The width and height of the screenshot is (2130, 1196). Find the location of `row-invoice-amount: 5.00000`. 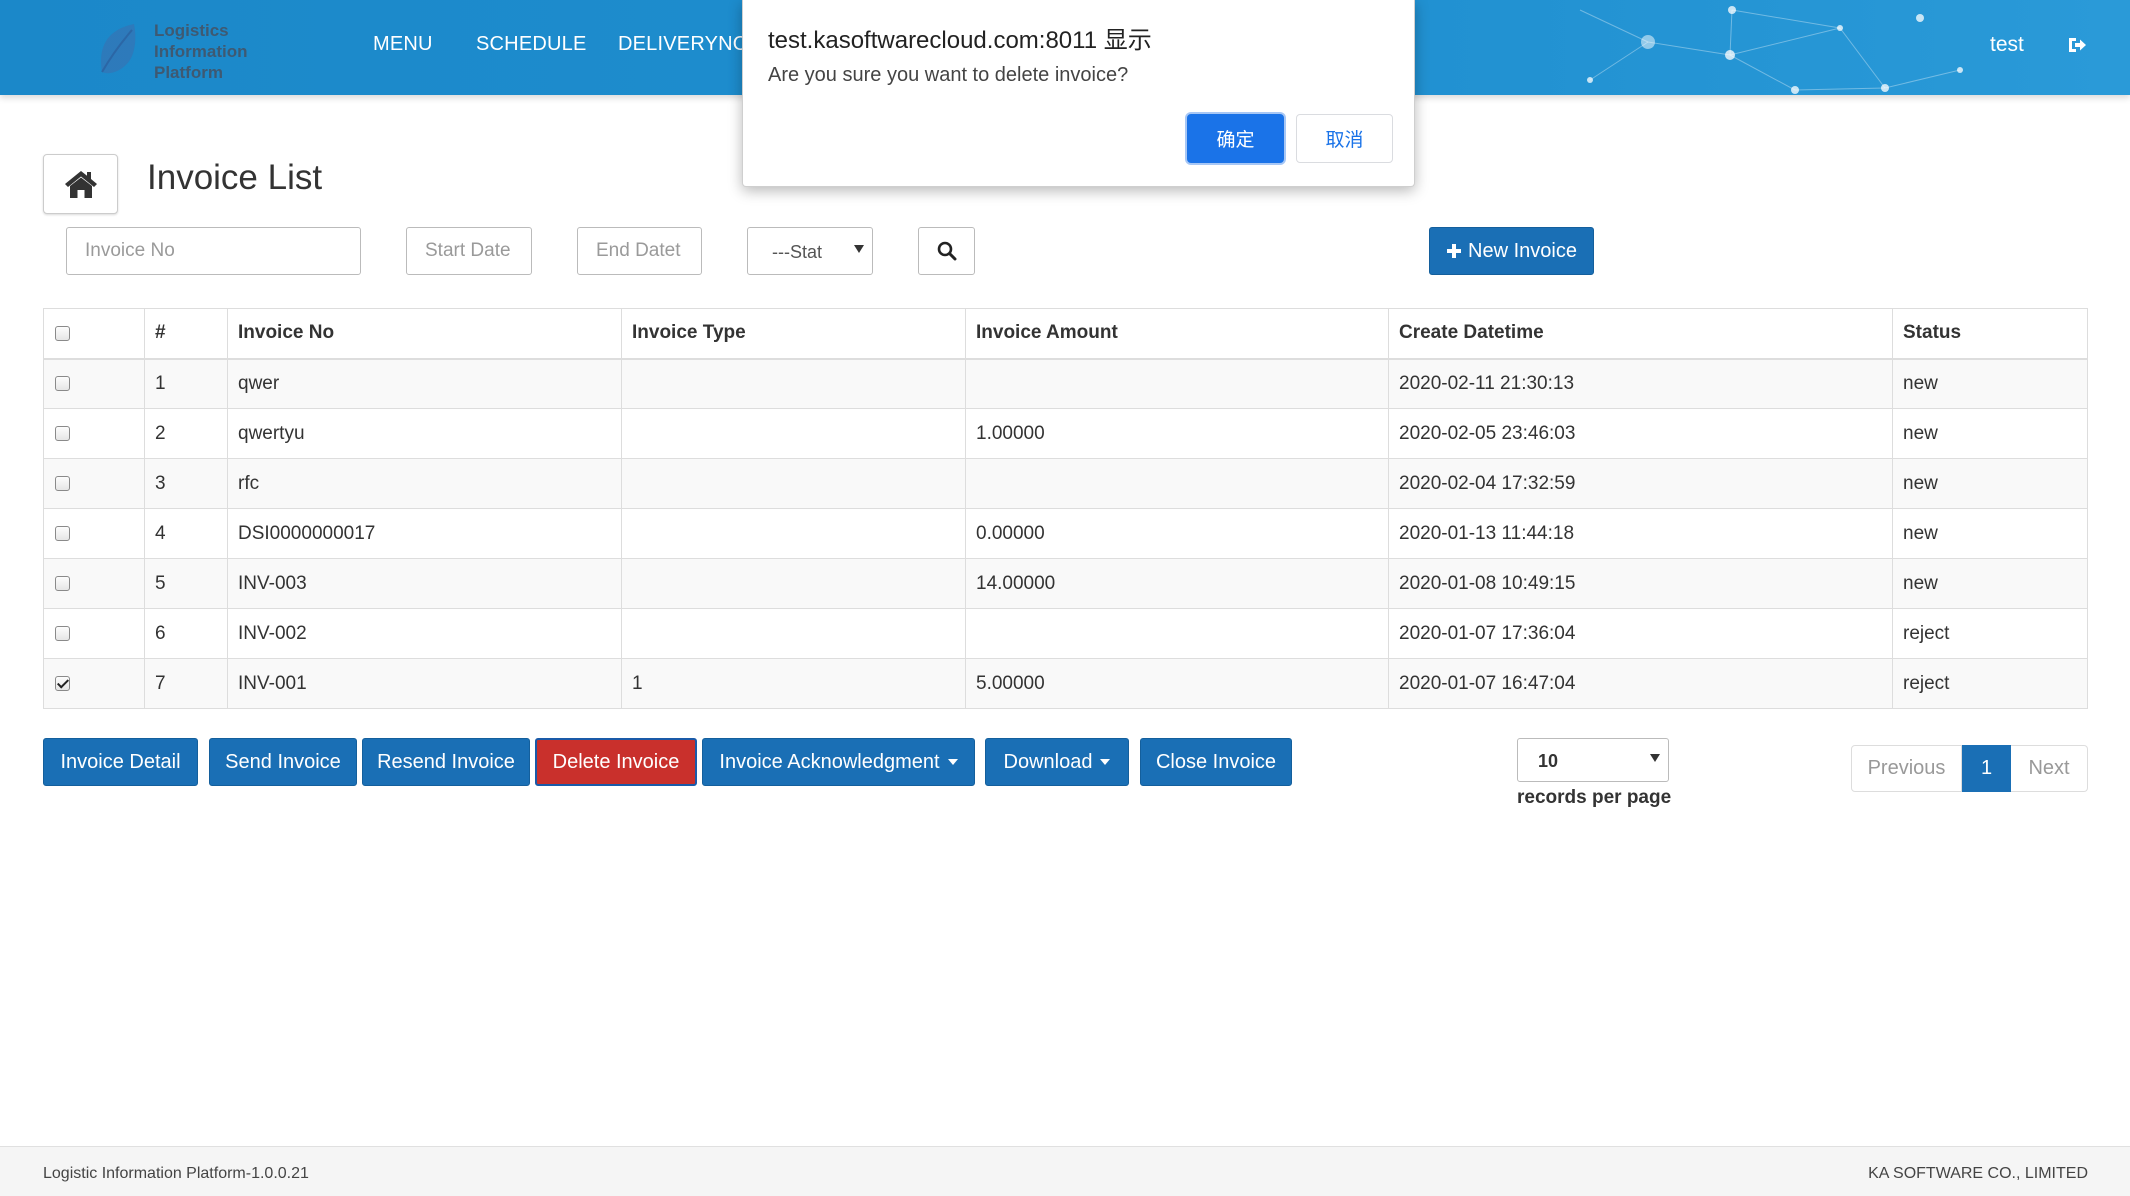

row-invoice-amount: 5.00000 is located at coordinates (1177, 683).